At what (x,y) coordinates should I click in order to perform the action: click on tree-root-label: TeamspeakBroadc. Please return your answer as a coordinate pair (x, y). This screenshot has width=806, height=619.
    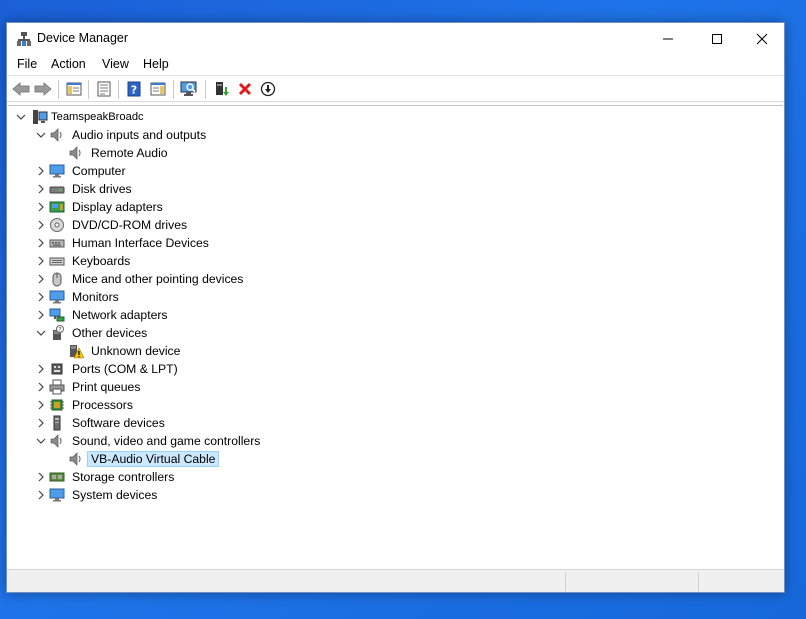
    Looking at the image, I should click on (97, 117).